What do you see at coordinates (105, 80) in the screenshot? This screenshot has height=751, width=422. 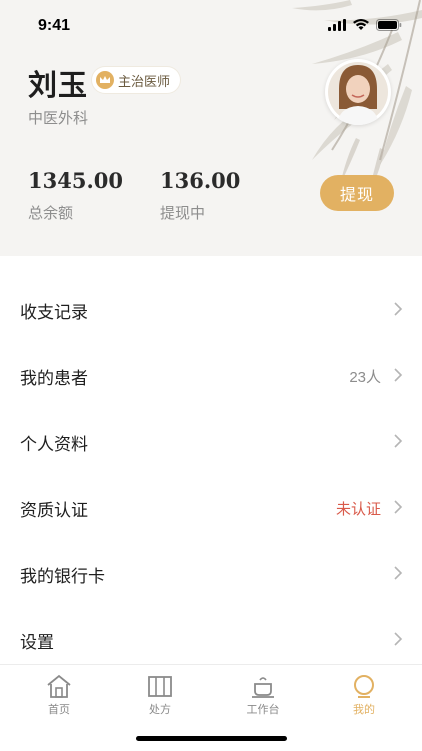 I see `crown-icon` at bounding box center [105, 80].